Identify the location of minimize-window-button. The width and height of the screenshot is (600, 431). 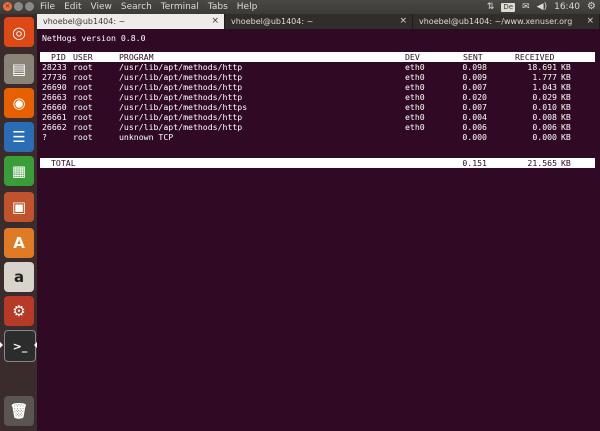
(18, 6).